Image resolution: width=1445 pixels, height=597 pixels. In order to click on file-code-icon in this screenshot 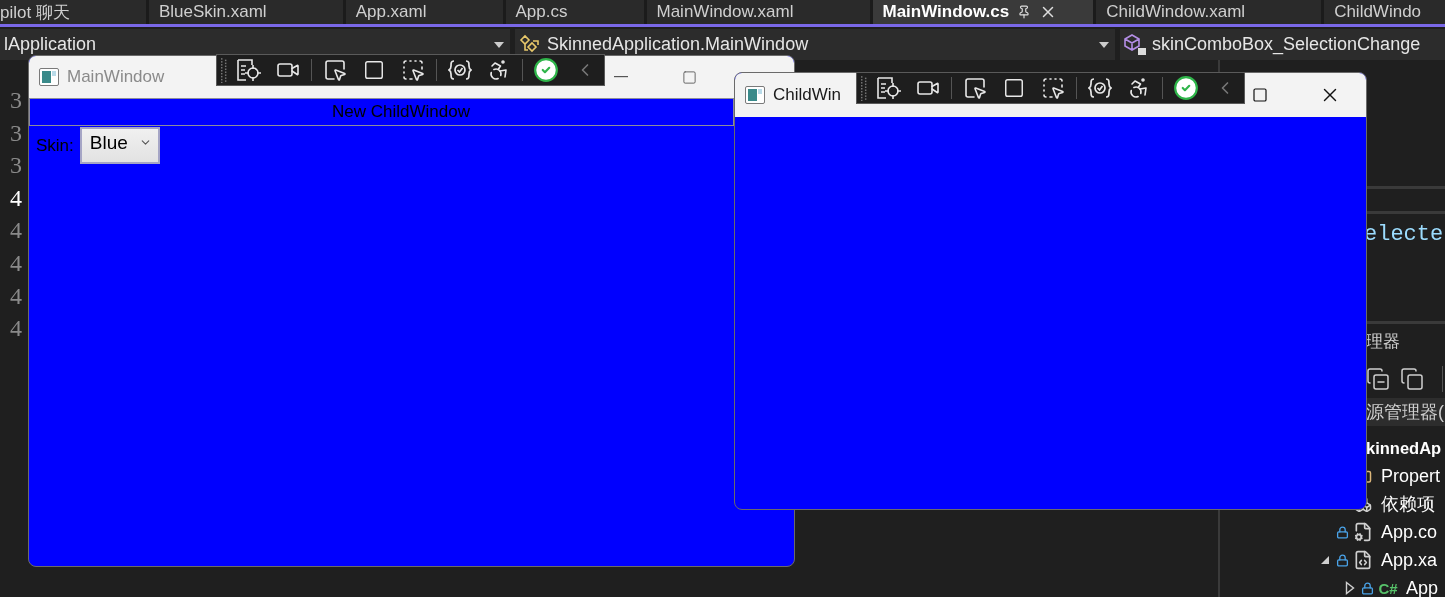, I will do `click(1363, 560)`.